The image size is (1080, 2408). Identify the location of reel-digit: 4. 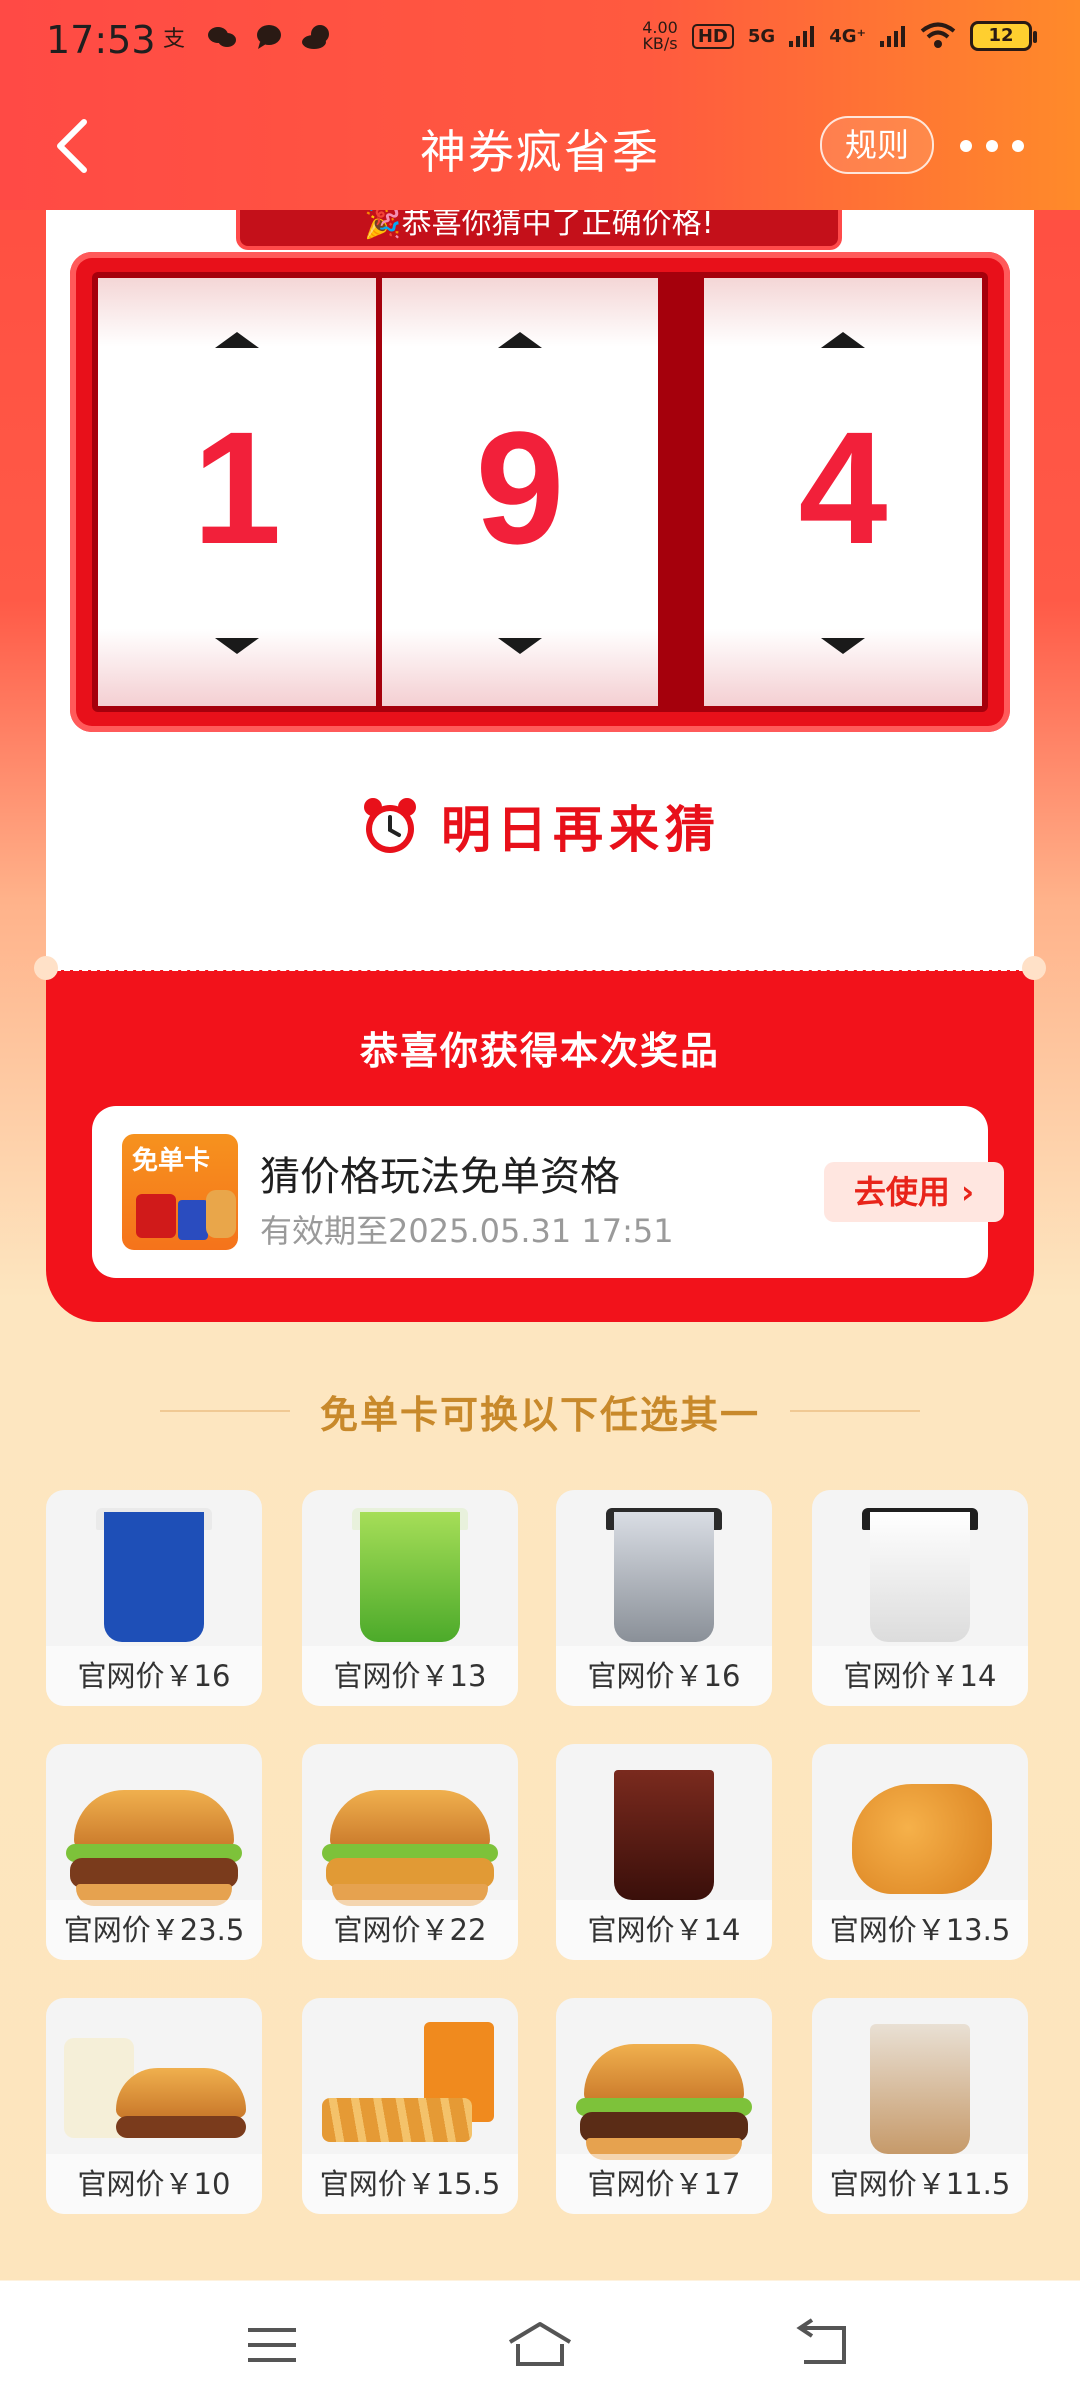
(843, 487).